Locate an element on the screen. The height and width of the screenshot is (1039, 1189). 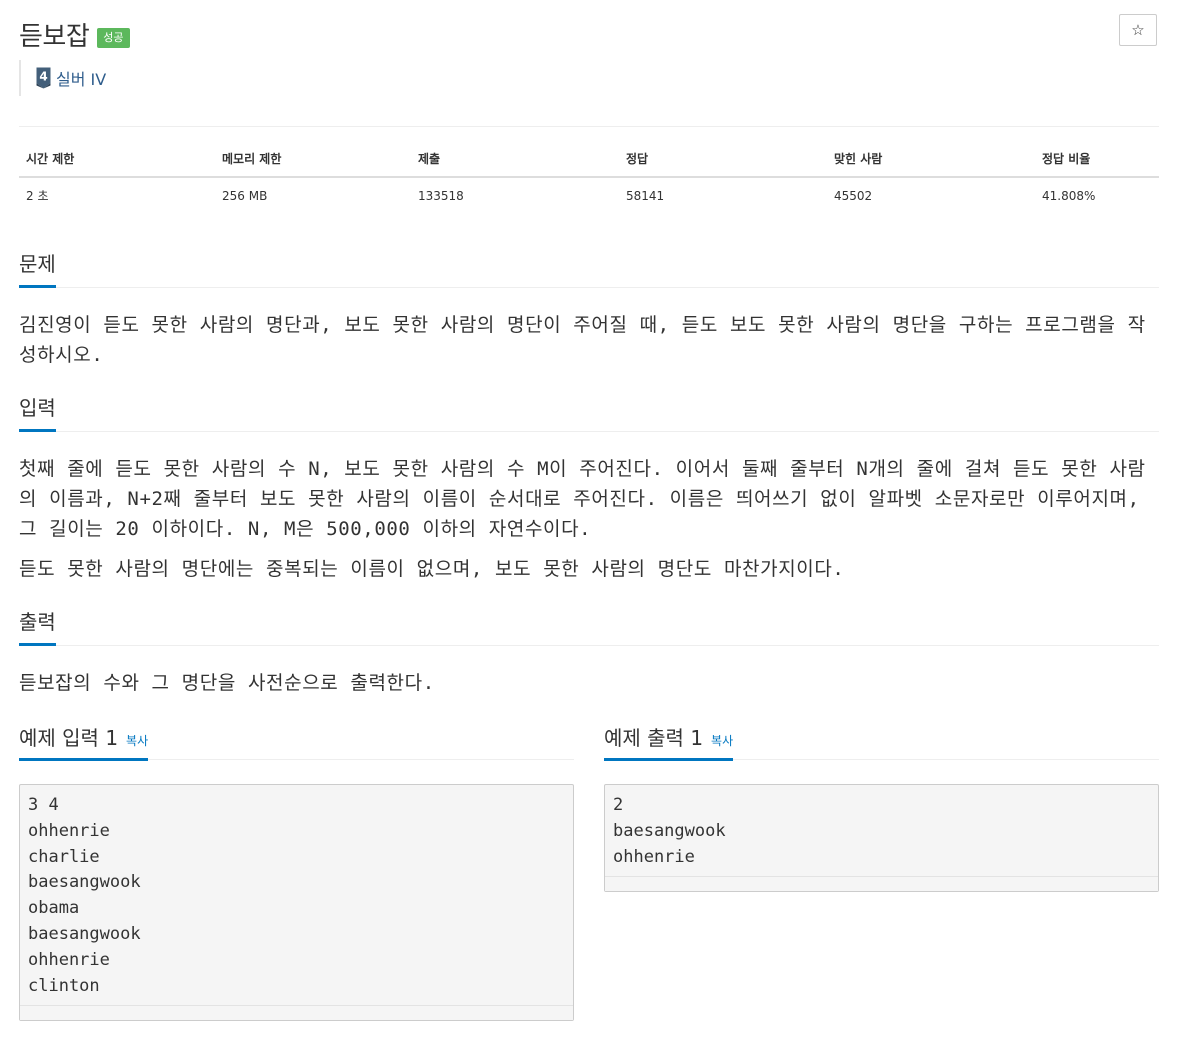
header-submissions: 제출 is located at coordinates (515, 160).